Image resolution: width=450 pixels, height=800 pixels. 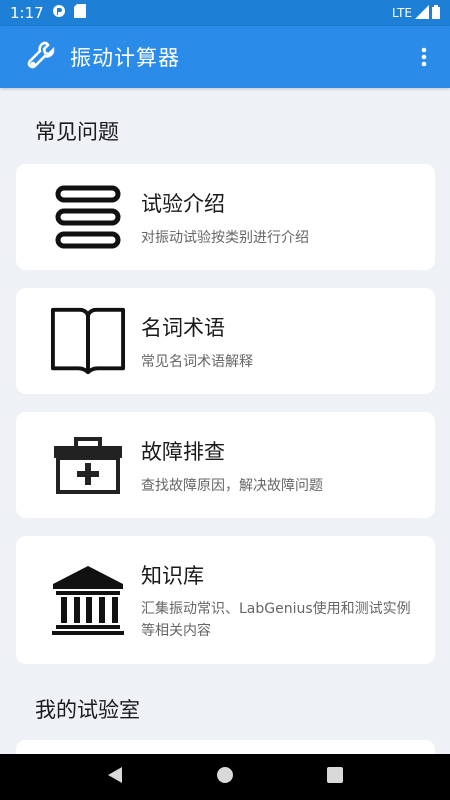 What do you see at coordinates (225, 13) in the screenshot?
I see `status-bar: 1:17 LTE` at bounding box center [225, 13].